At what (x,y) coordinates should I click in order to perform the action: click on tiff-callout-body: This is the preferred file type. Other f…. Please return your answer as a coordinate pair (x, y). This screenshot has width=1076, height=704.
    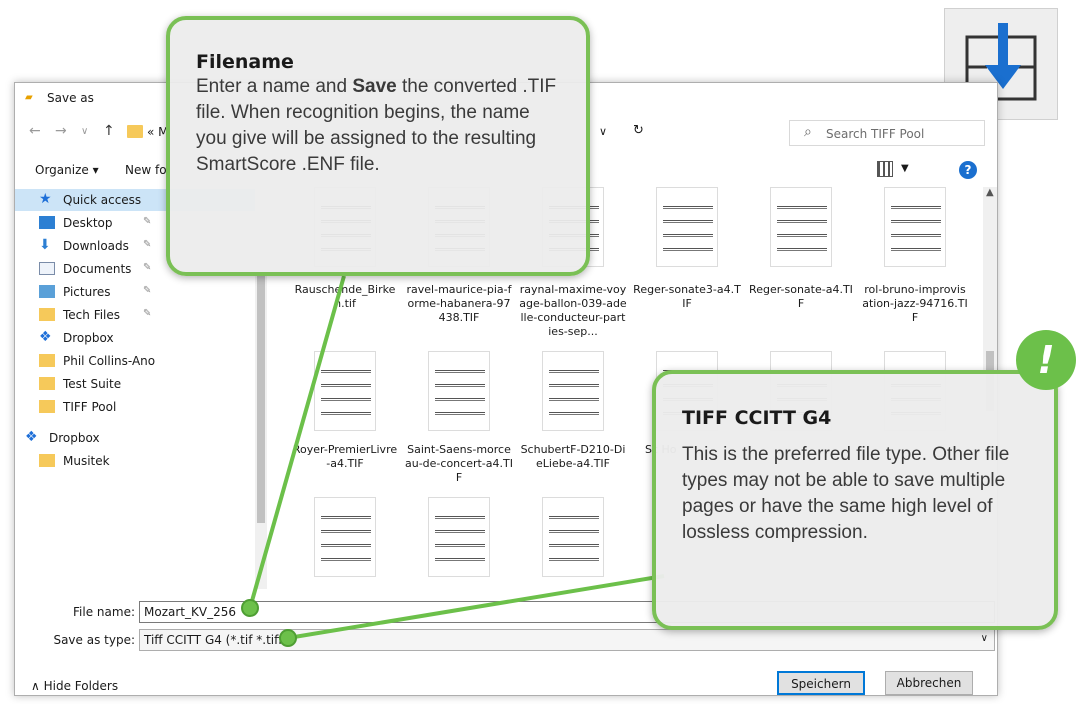
    Looking at the image, I should click on (846, 493).